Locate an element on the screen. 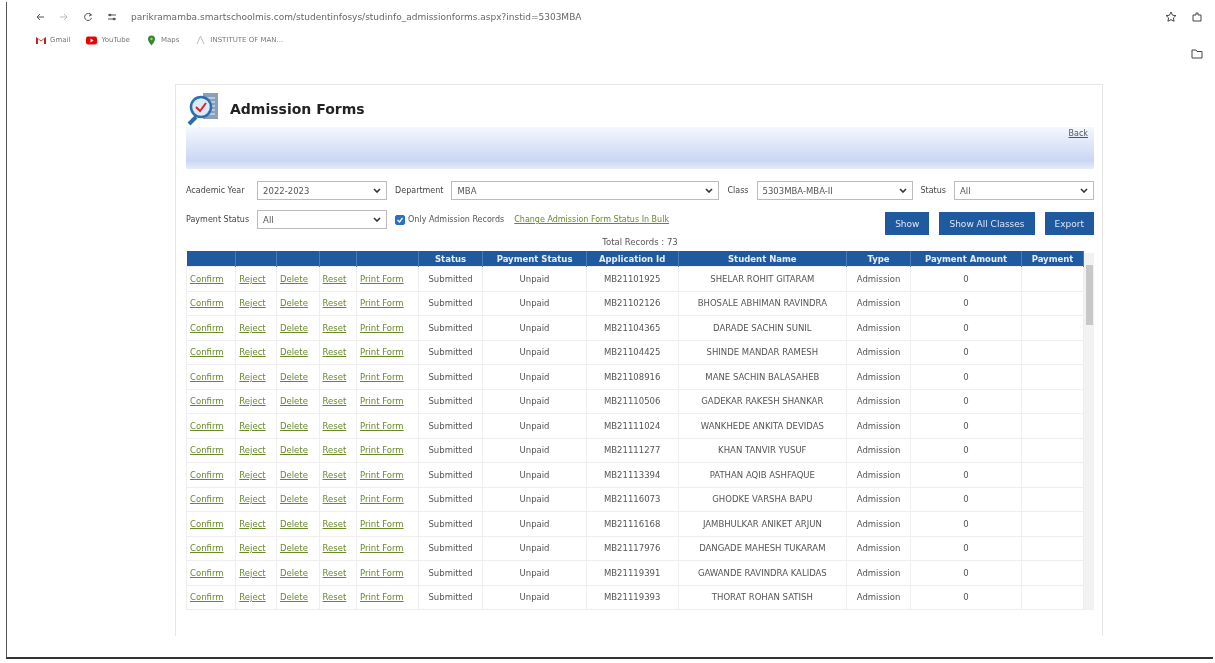 The height and width of the screenshot is (663, 1215). checkbox-label: Only Admission Records is located at coordinates (456, 219).